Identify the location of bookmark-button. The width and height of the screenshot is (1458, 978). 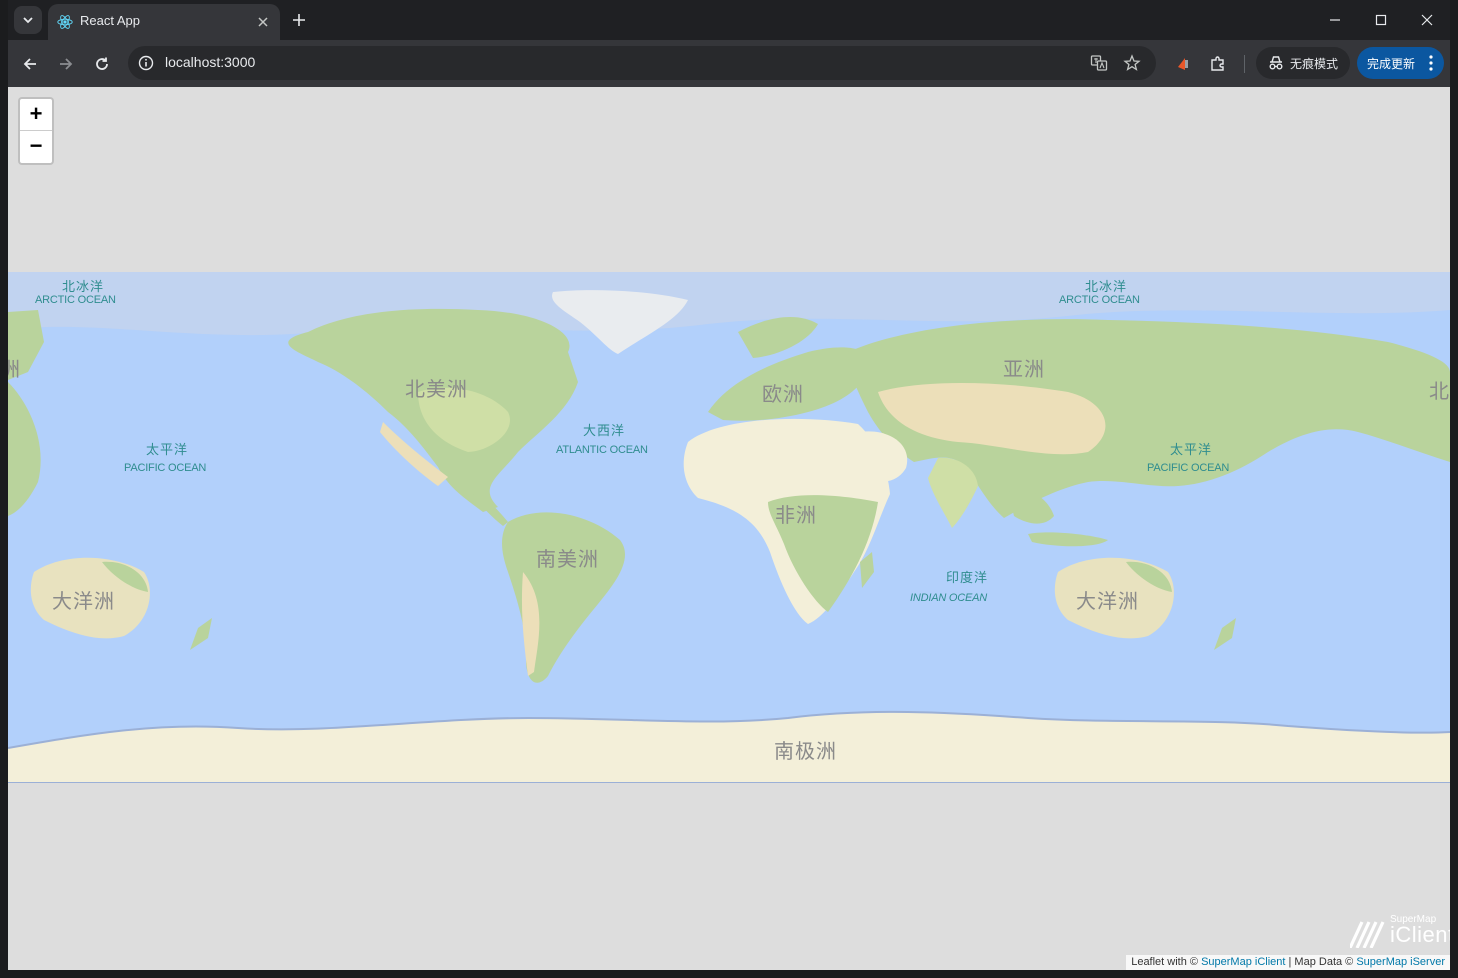
(1132, 63).